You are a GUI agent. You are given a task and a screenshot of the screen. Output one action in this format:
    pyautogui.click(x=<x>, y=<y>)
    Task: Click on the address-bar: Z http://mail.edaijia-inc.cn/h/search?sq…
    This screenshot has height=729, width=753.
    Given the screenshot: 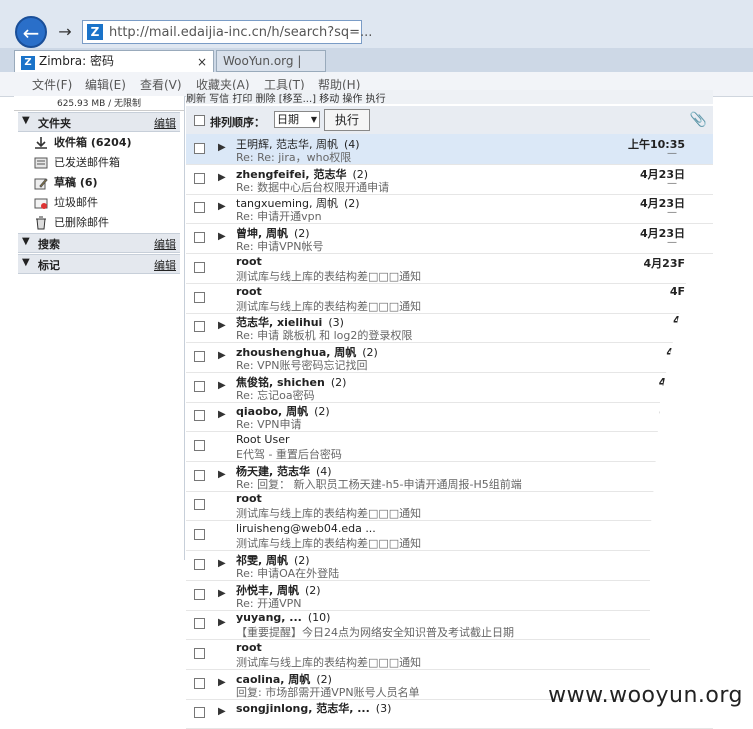 What is the action you would take?
    pyautogui.click(x=227, y=32)
    